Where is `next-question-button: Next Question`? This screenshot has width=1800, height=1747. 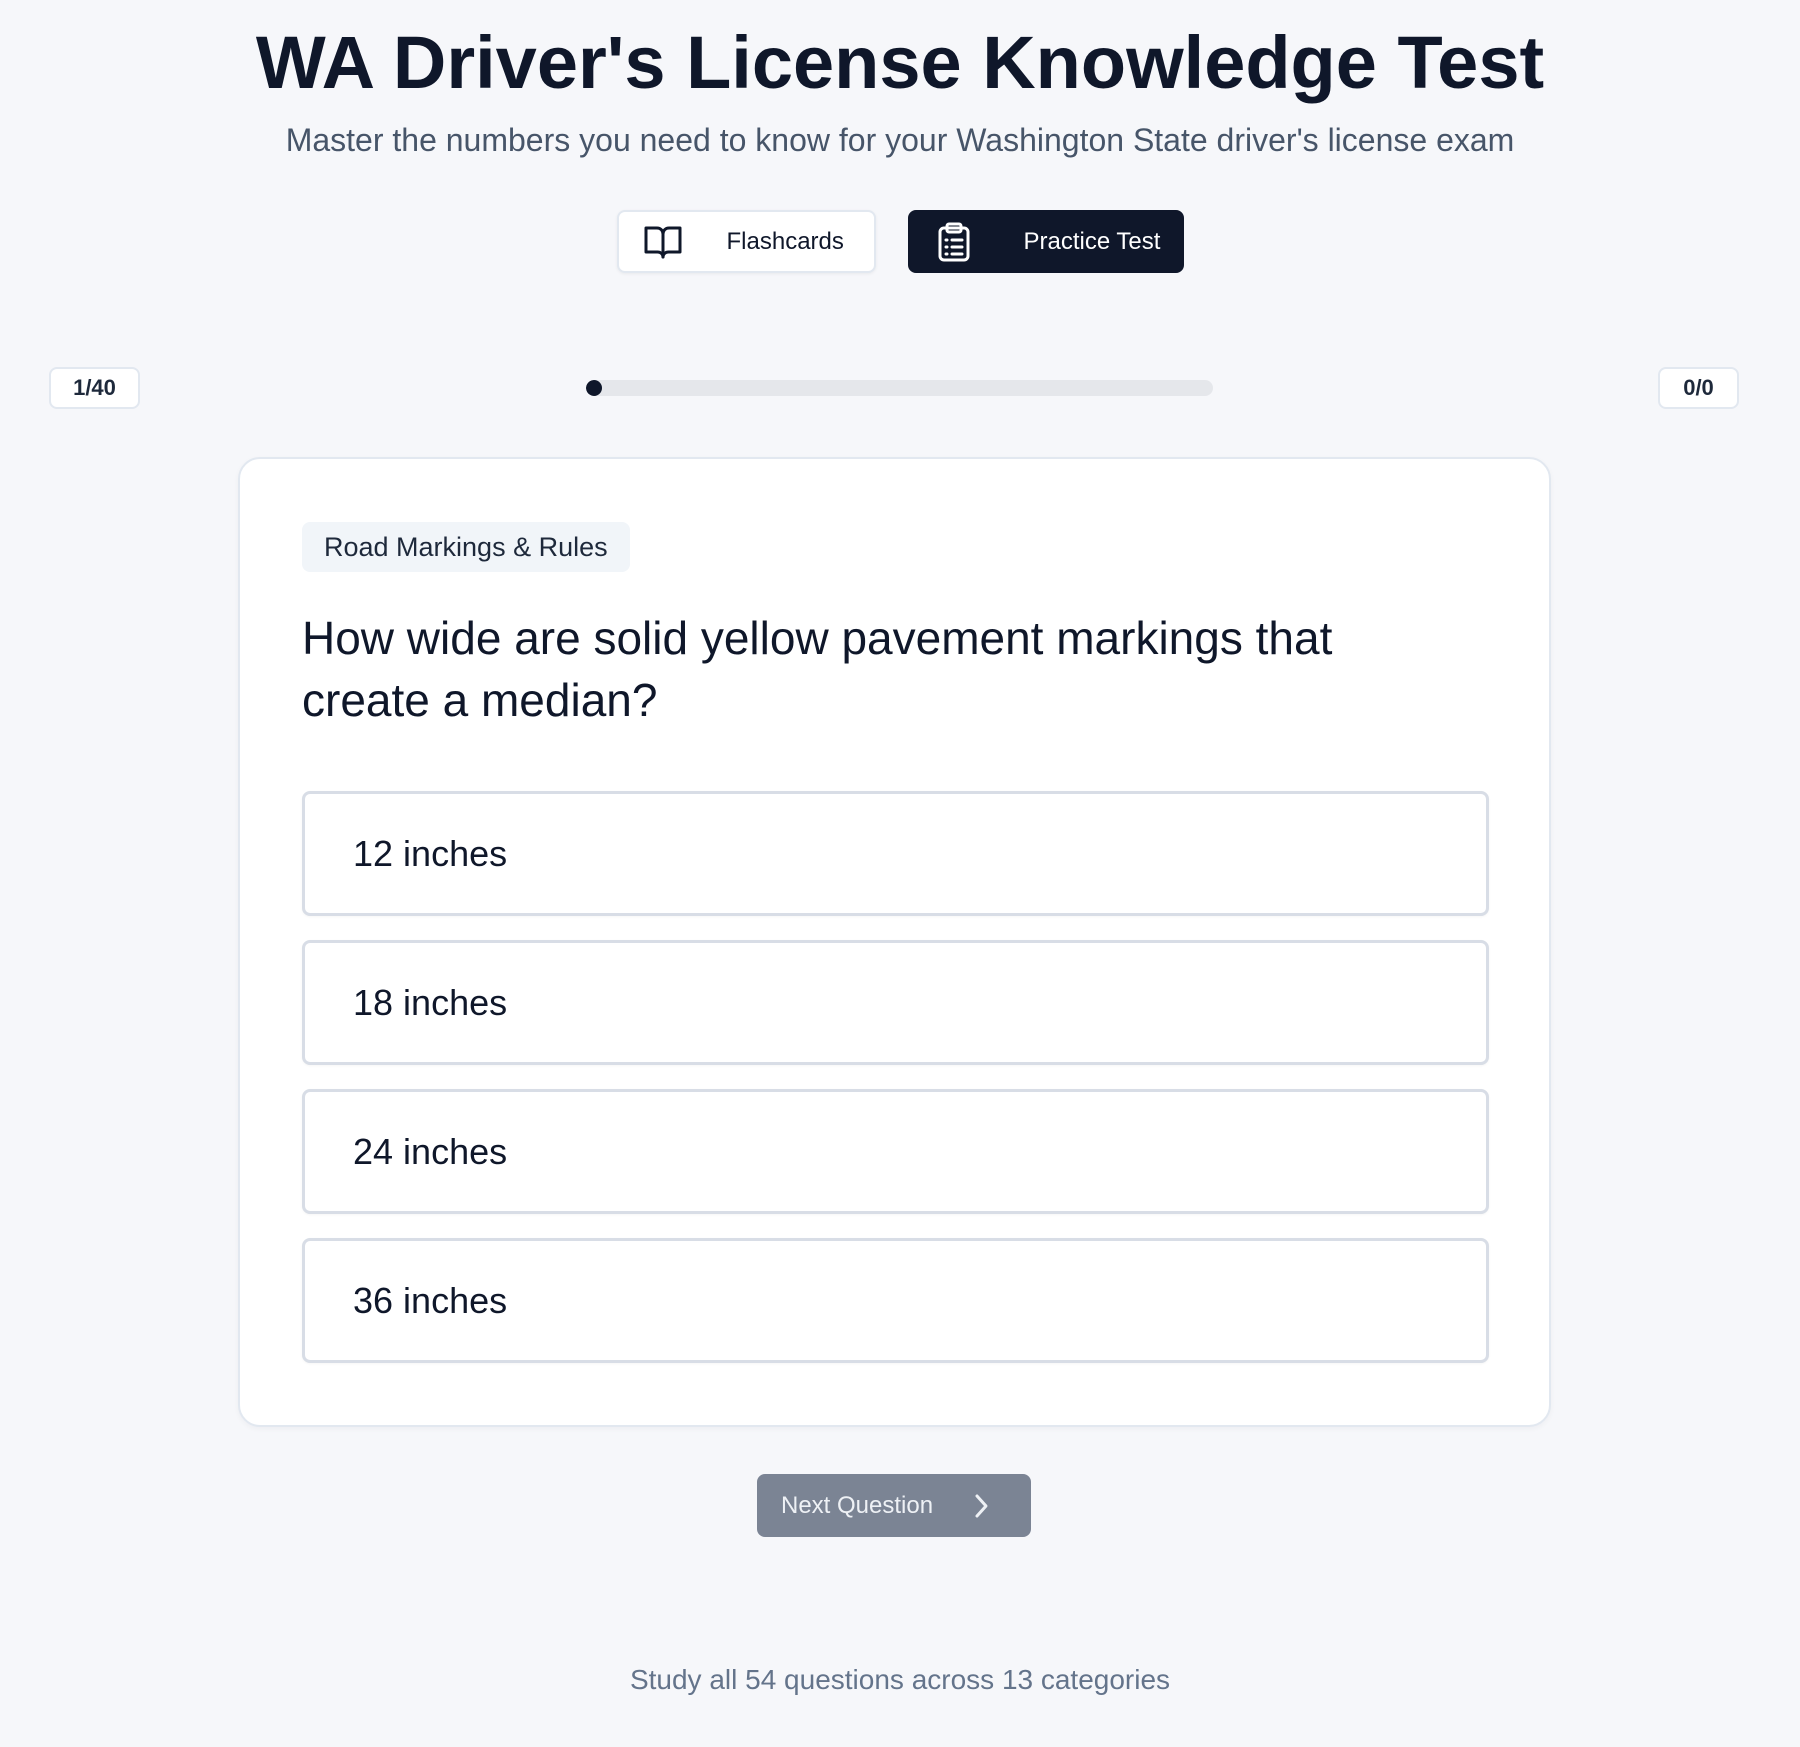 next-question-button: Next Question is located at coordinates (894, 1505).